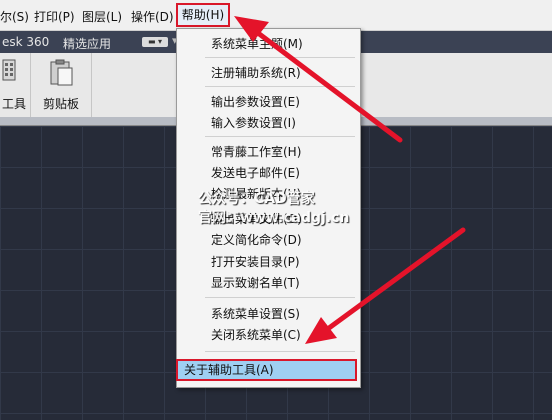  Describe the element at coordinates (385, 285) in the screenshot. I see `arrow-to-close-menu-icon` at that location.